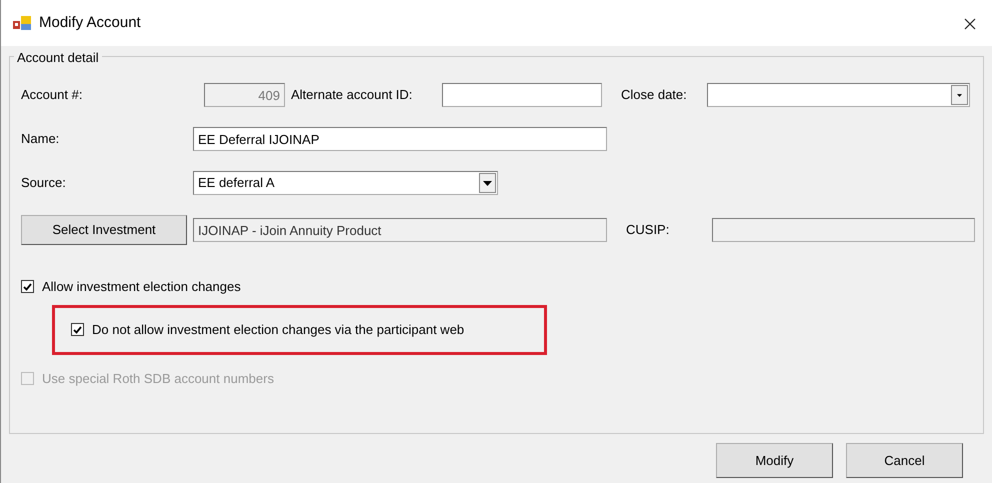  Describe the element at coordinates (345, 183) in the screenshot. I see `source-dropdown: EE deferral A` at that location.